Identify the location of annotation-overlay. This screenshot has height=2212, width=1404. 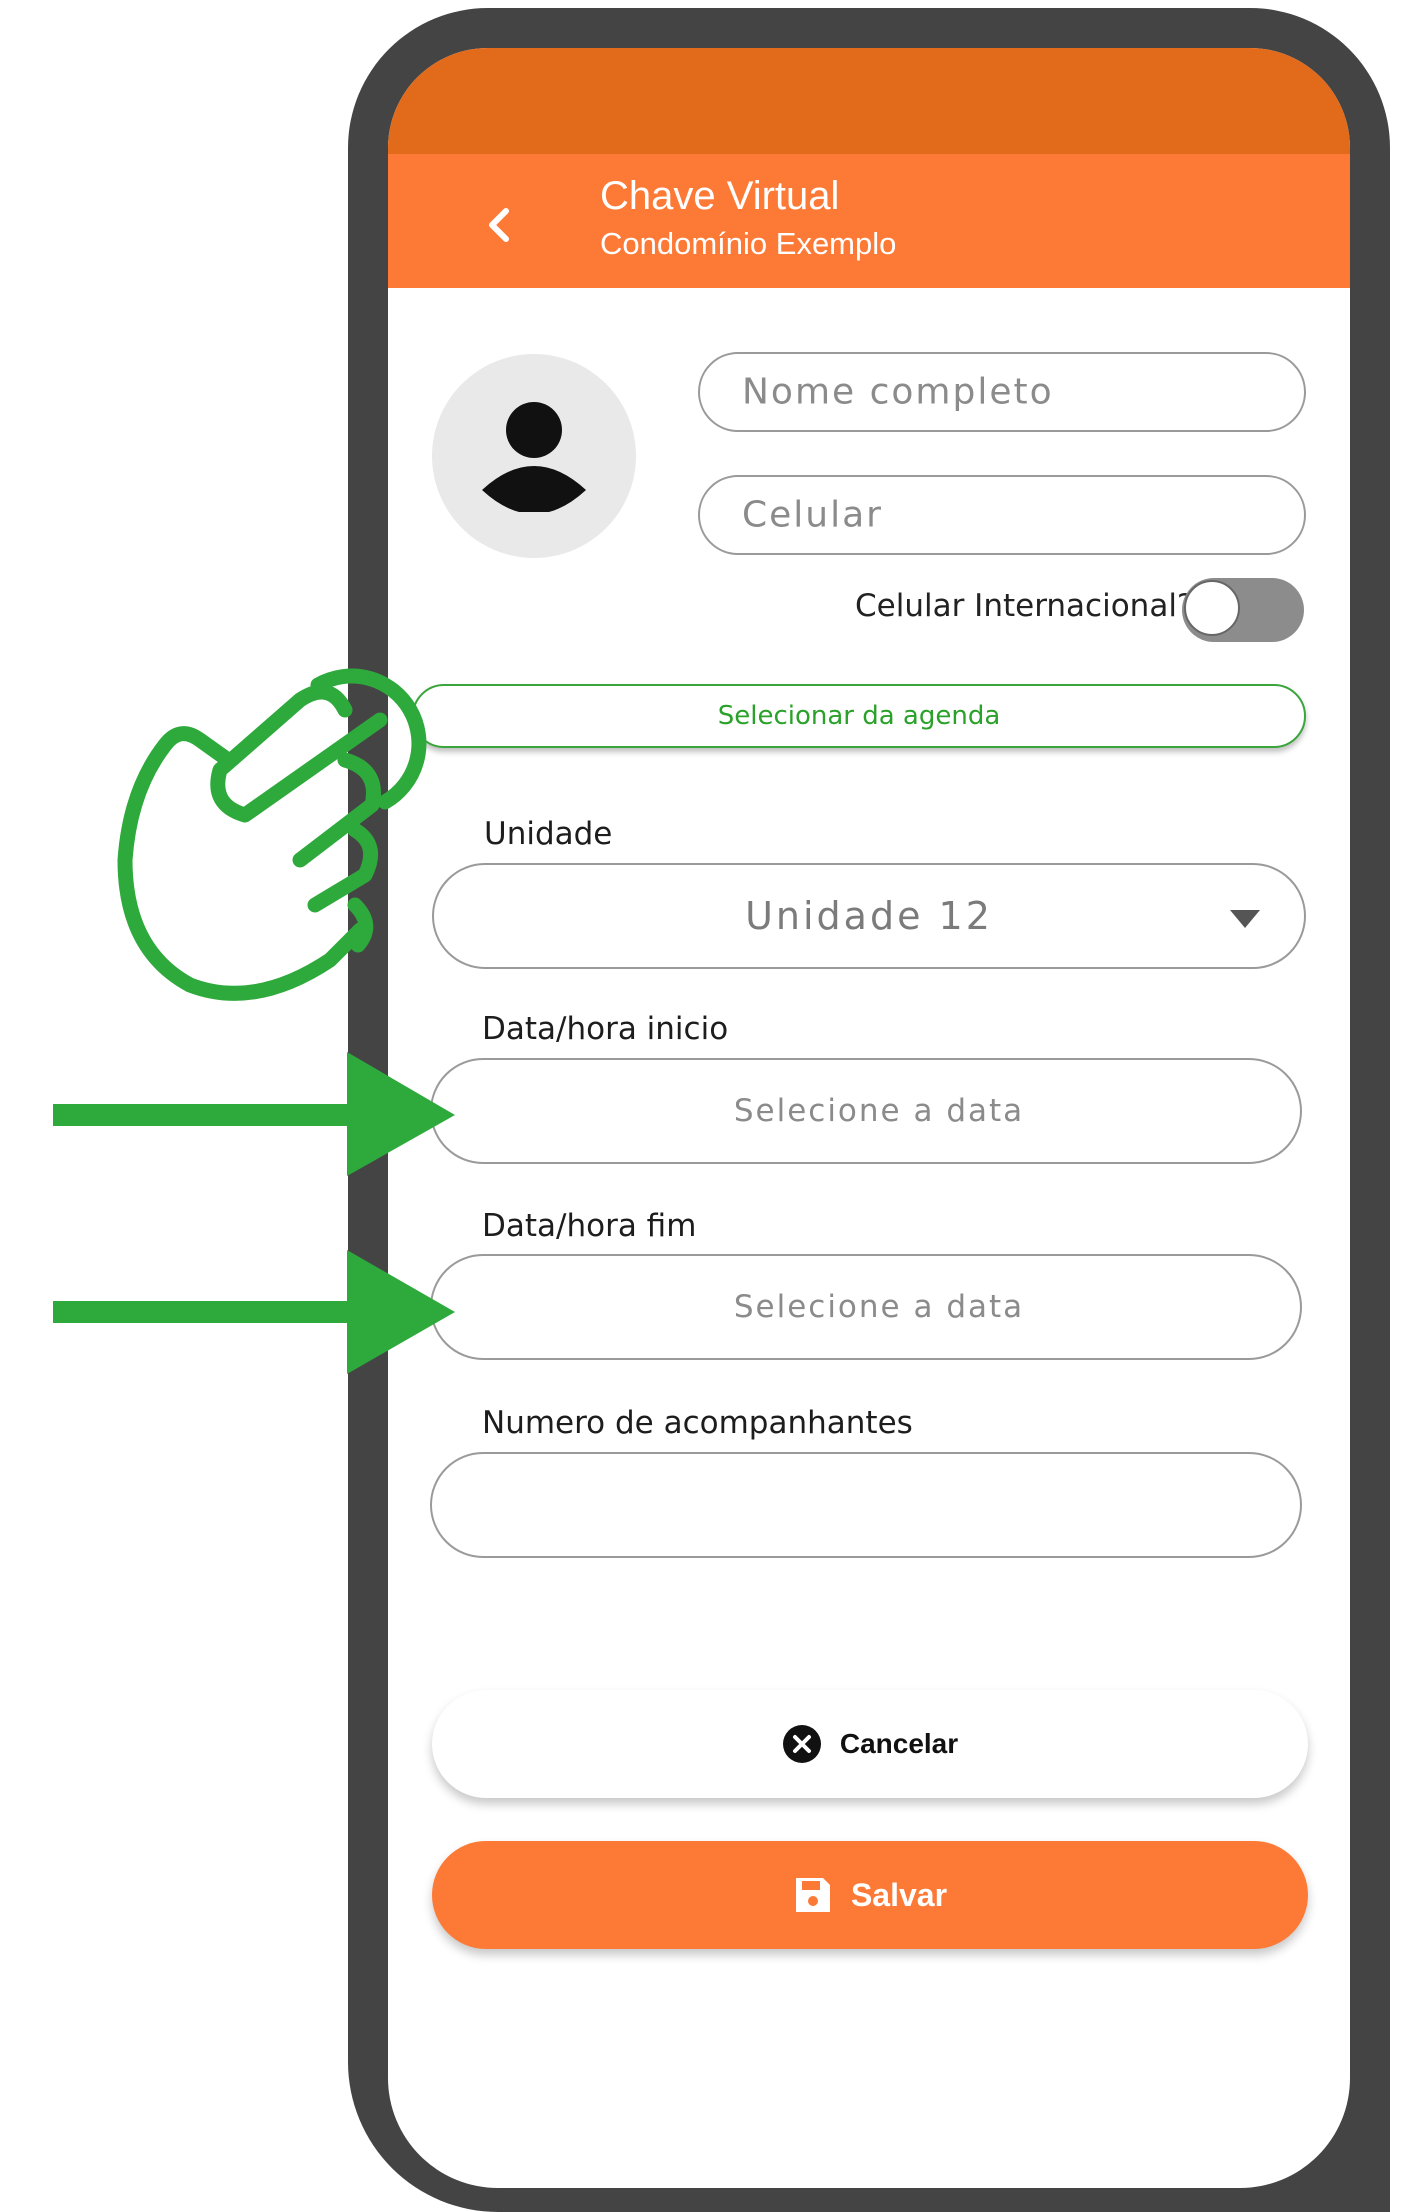
(254, 1021).